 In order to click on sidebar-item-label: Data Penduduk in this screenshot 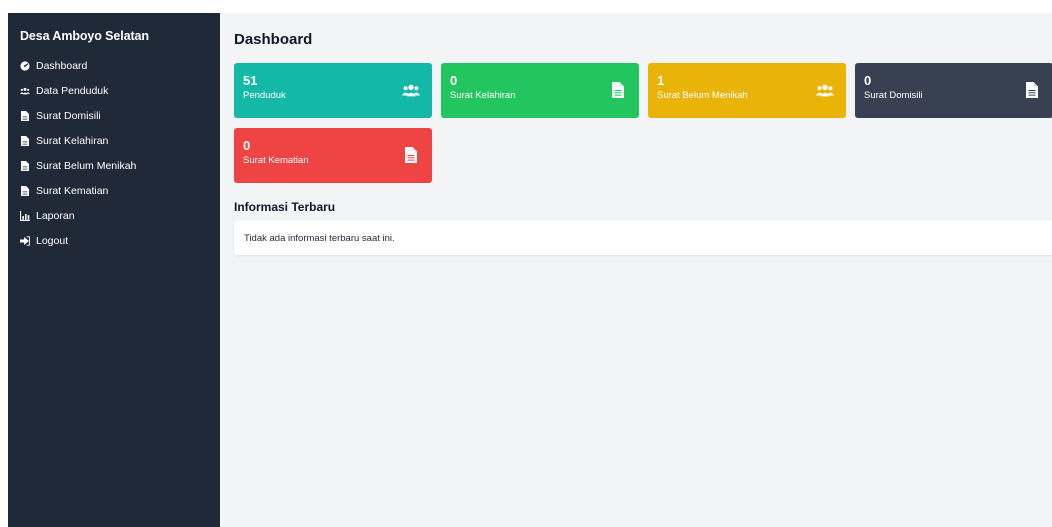, I will do `click(72, 90)`.